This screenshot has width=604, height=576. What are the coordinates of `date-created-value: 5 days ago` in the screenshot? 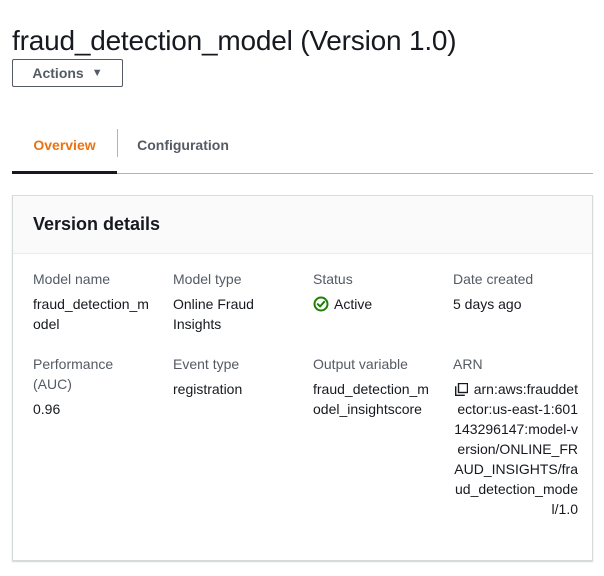 It's located at (487, 304).